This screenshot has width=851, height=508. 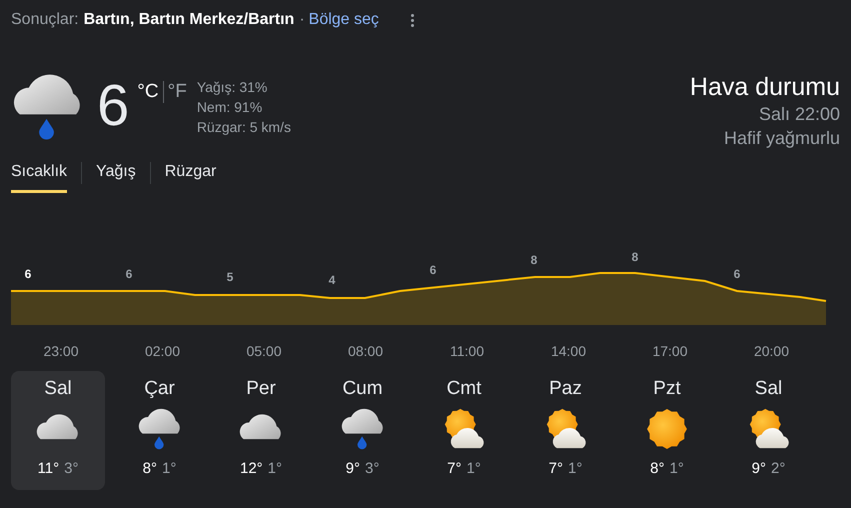 I want to click on high-temperature: 11°, so click(x=49, y=468).